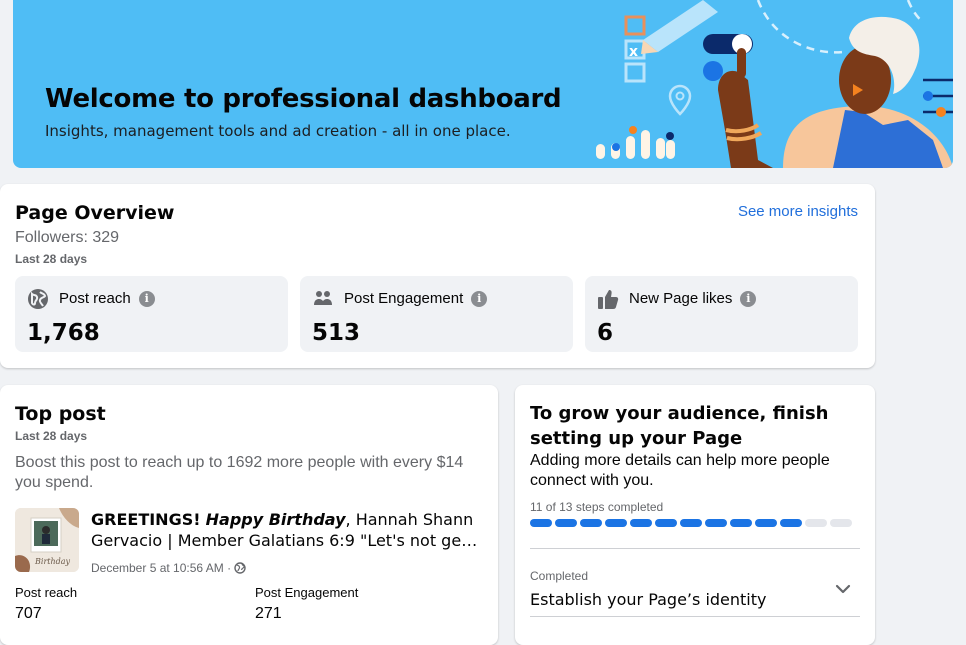 The image size is (966, 645). Describe the element at coordinates (107, 299) in the screenshot. I see `metric-label: Post reach i` at that location.